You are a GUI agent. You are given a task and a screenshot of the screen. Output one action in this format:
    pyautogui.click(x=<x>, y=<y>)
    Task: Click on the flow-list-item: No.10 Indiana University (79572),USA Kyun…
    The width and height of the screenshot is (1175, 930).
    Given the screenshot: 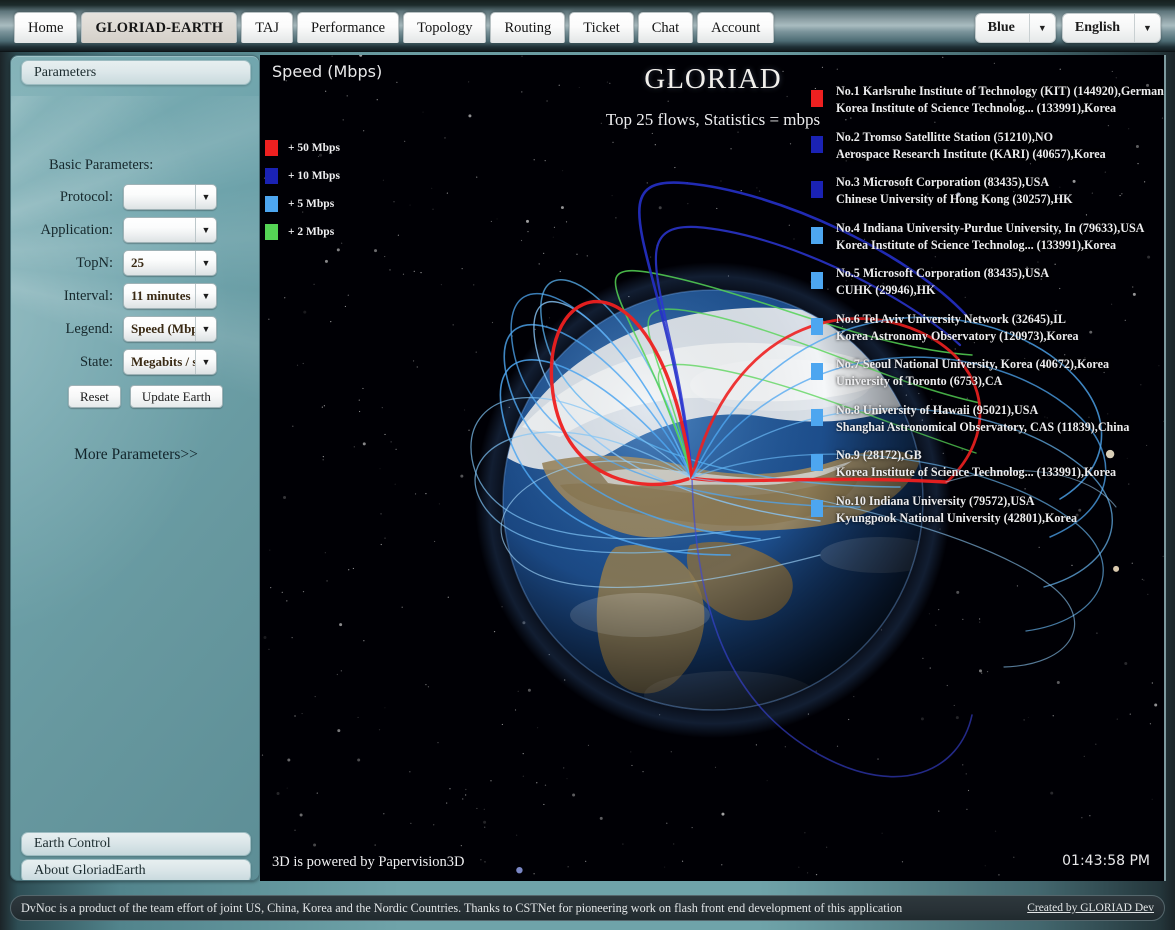 What is the action you would take?
    pyautogui.click(x=986, y=511)
    